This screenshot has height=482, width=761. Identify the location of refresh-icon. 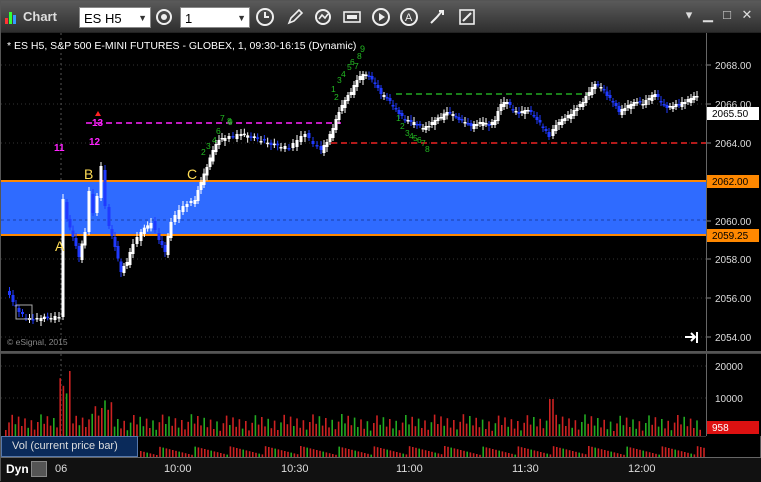
(323, 17).